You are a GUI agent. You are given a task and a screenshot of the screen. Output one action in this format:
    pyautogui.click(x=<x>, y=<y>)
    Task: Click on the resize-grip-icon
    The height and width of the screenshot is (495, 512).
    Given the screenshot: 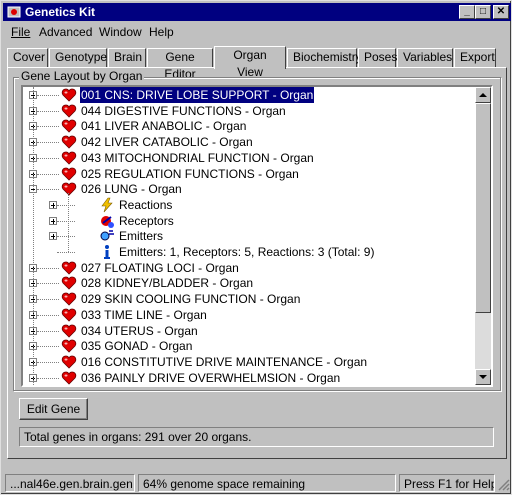 What is the action you would take?
    pyautogui.click(x=503, y=484)
    